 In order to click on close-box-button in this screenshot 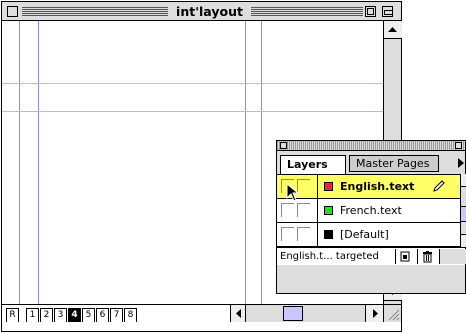, I will do `click(12, 11)`.